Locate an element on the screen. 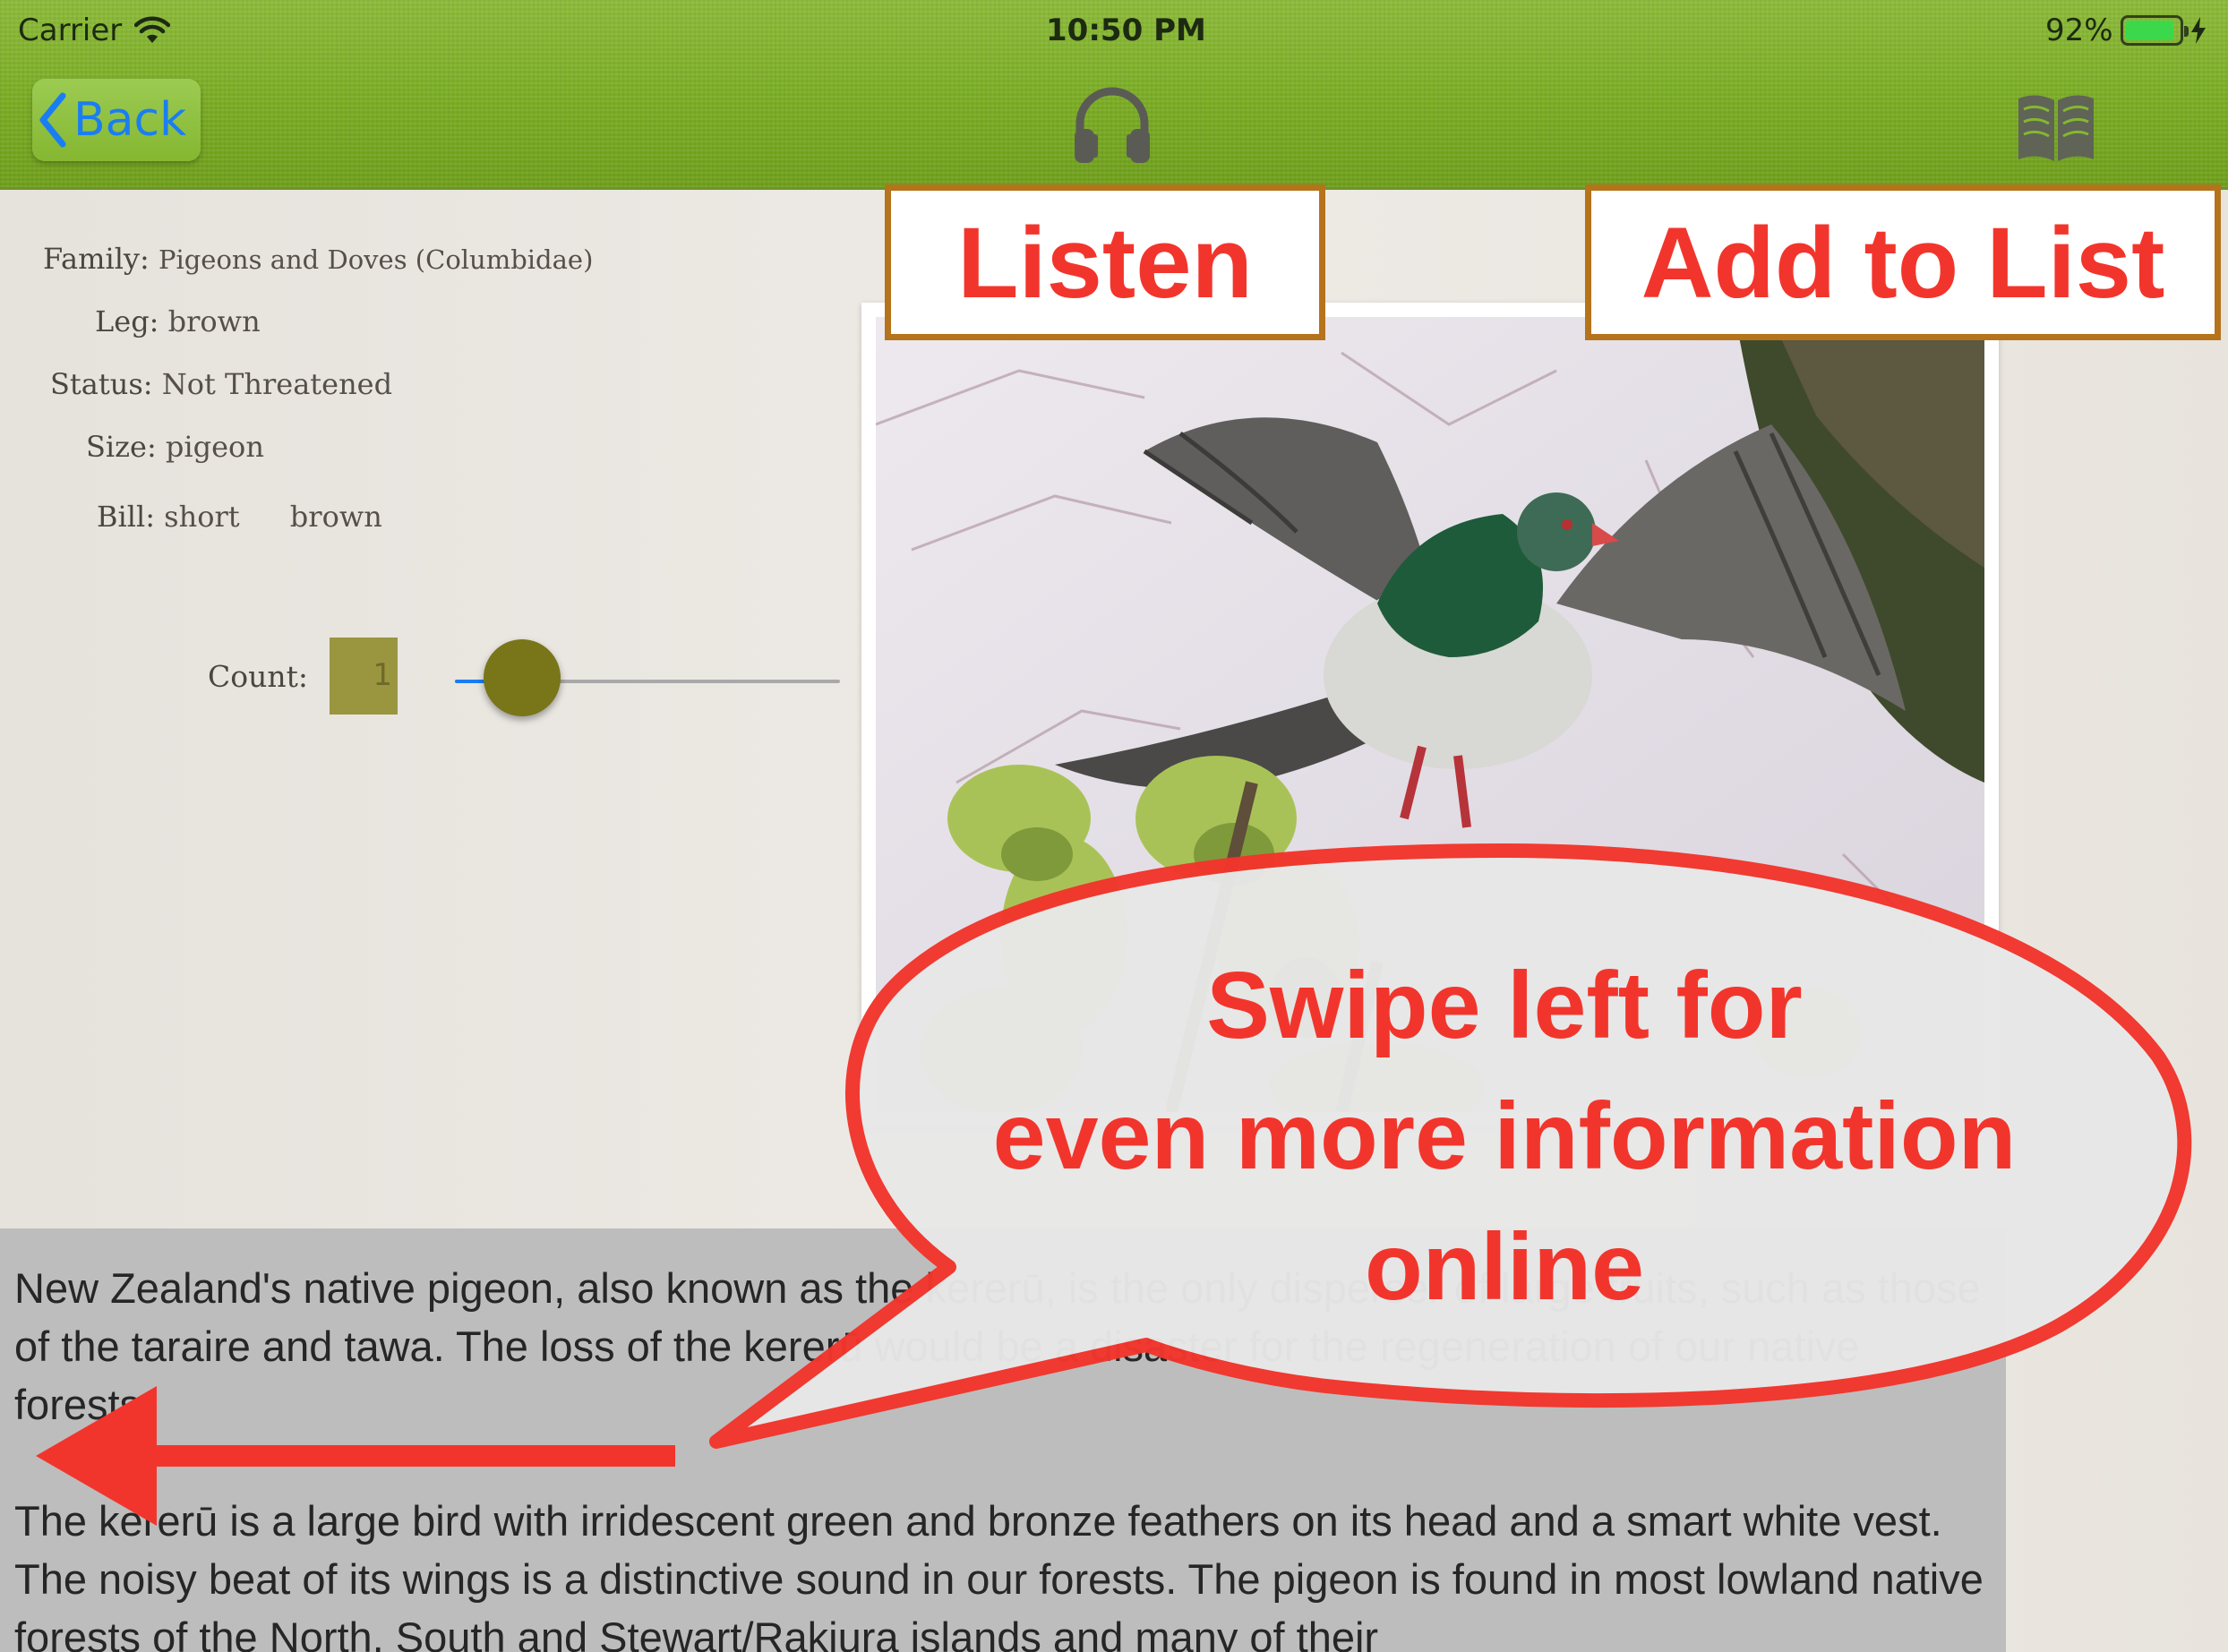 Image resolution: width=2228 pixels, height=1652 pixels. size-label: Size: is located at coordinates (122, 447).